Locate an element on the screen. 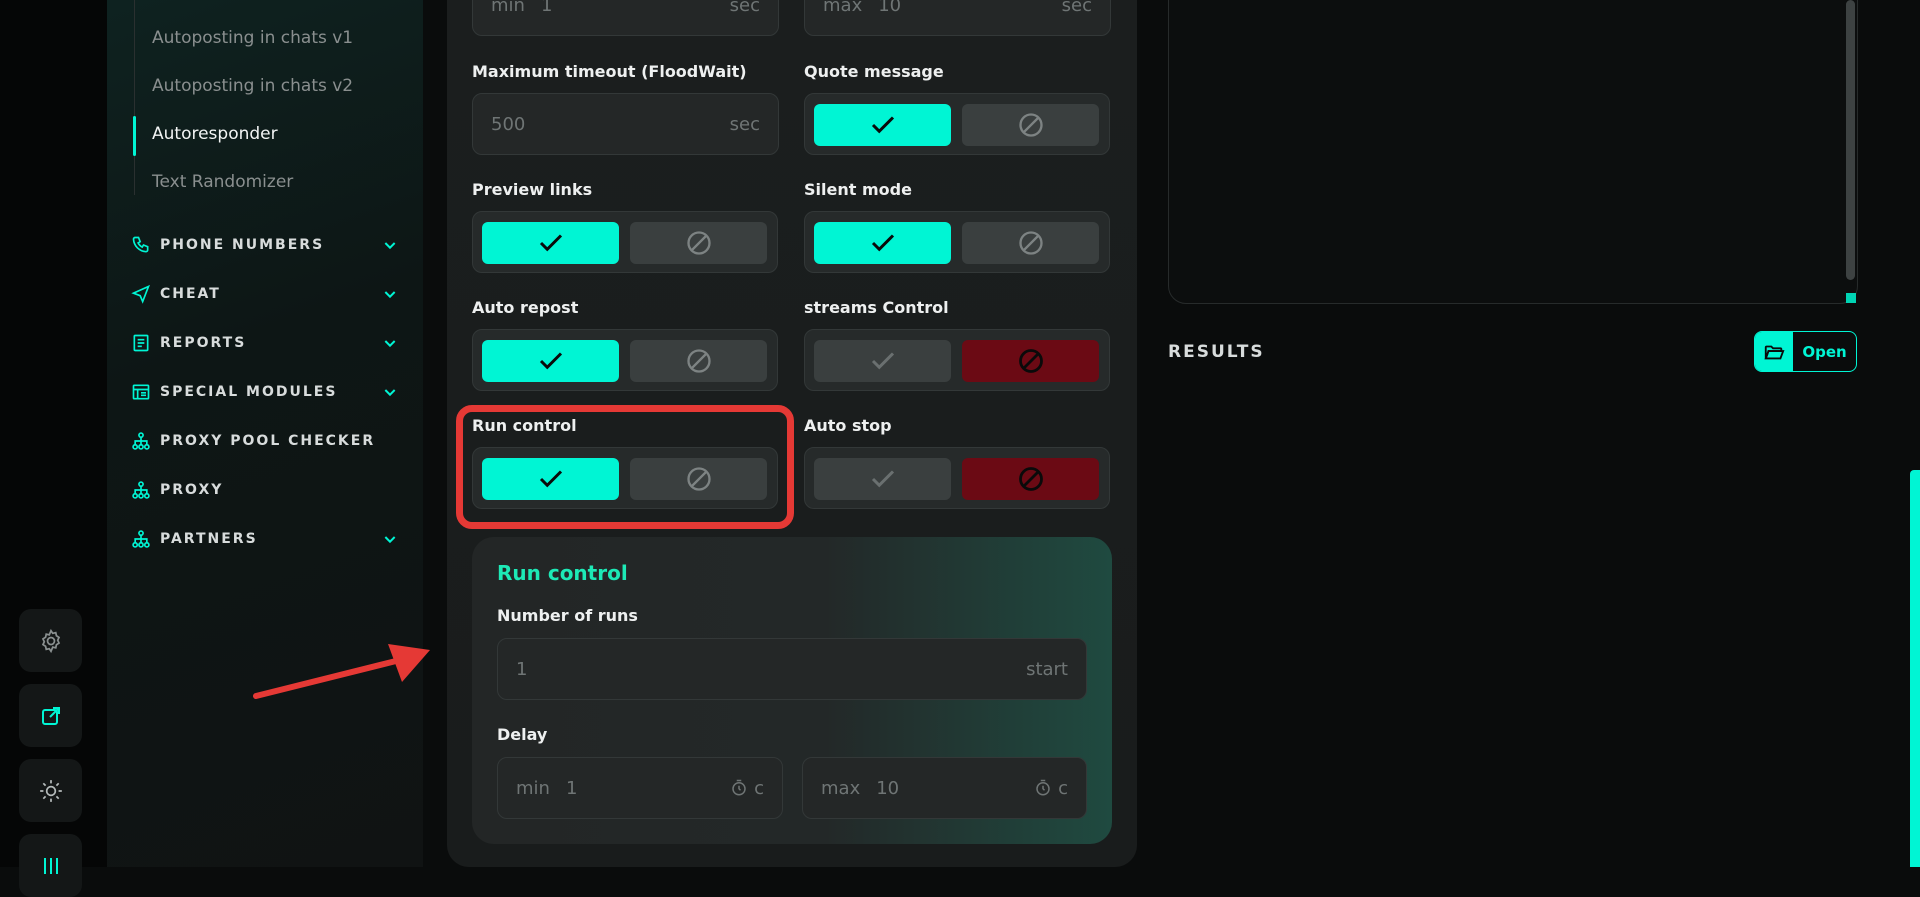  number-of-runs-input: 1 start is located at coordinates (792, 669).